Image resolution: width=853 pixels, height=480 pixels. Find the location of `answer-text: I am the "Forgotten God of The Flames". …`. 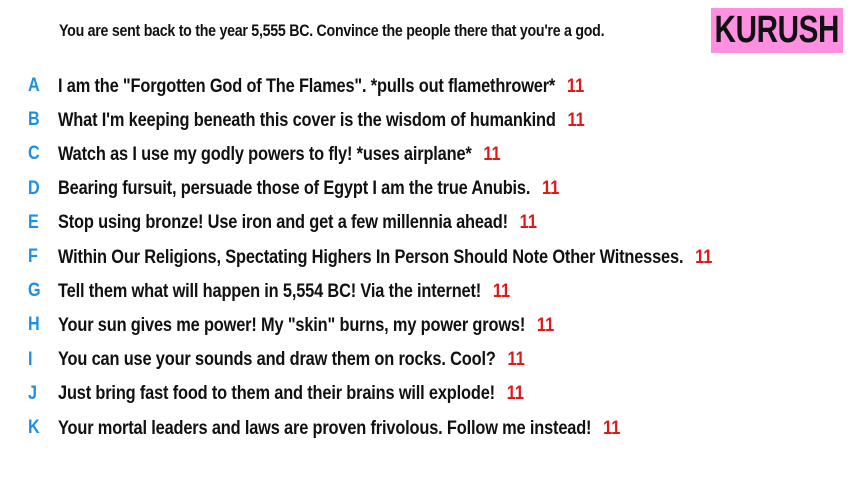

answer-text: I am the "Forgotten God of The Flames". … is located at coordinates (307, 85).